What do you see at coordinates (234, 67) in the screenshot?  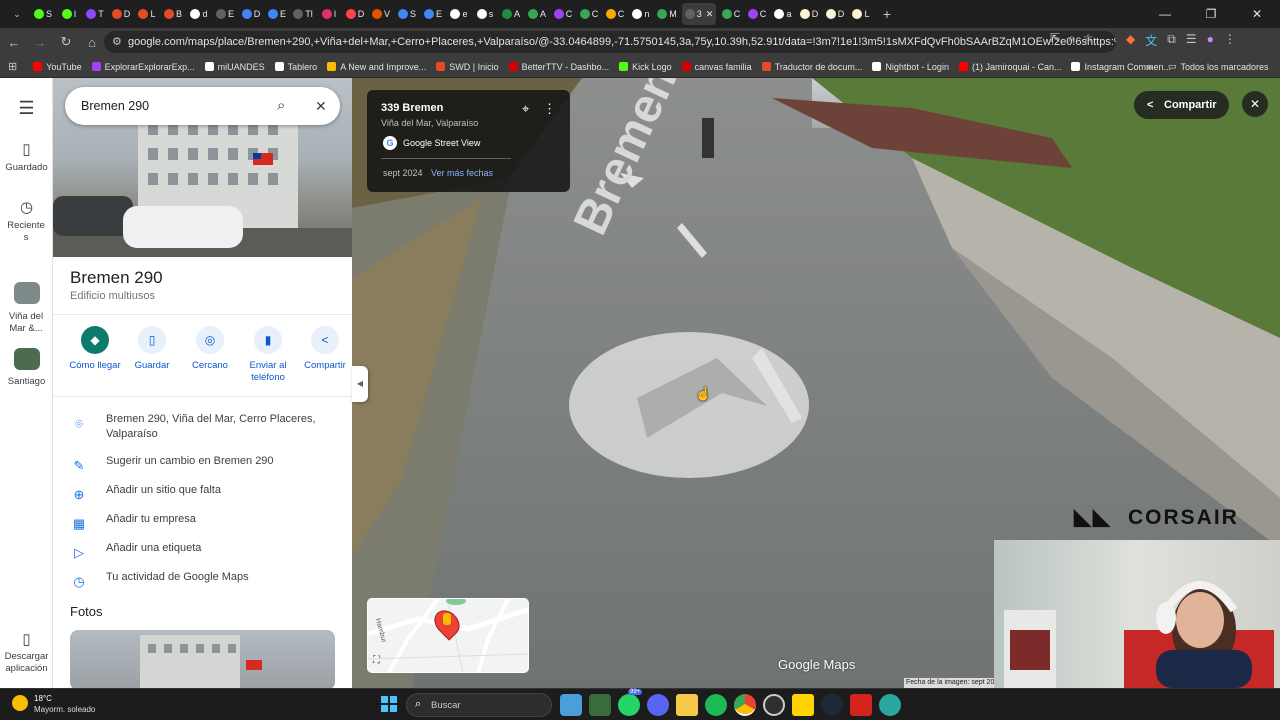 I see `bookmark-item: miUANDES` at bounding box center [234, 67].